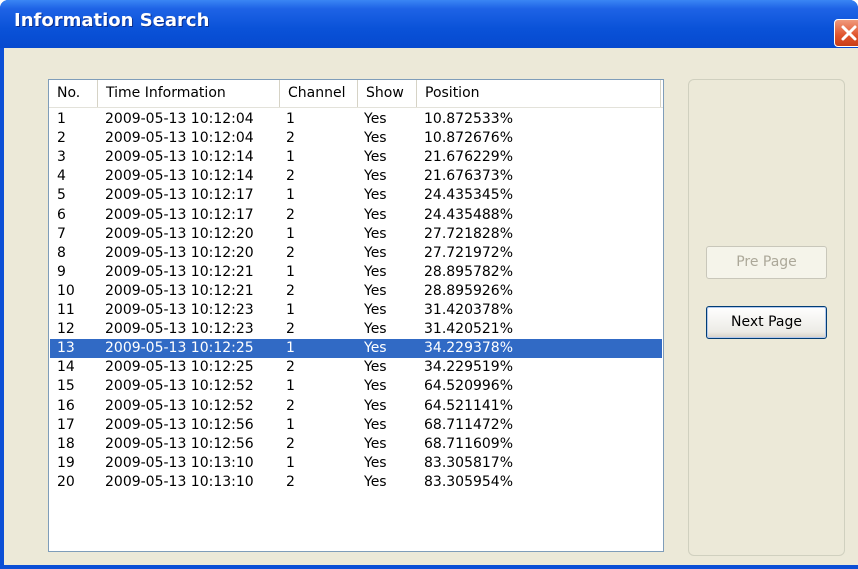 This screenshot has height=569, width=858. Describe the element at coordinates (73, 93) in the screenshot. I see `column-header-no: No.` at that location.